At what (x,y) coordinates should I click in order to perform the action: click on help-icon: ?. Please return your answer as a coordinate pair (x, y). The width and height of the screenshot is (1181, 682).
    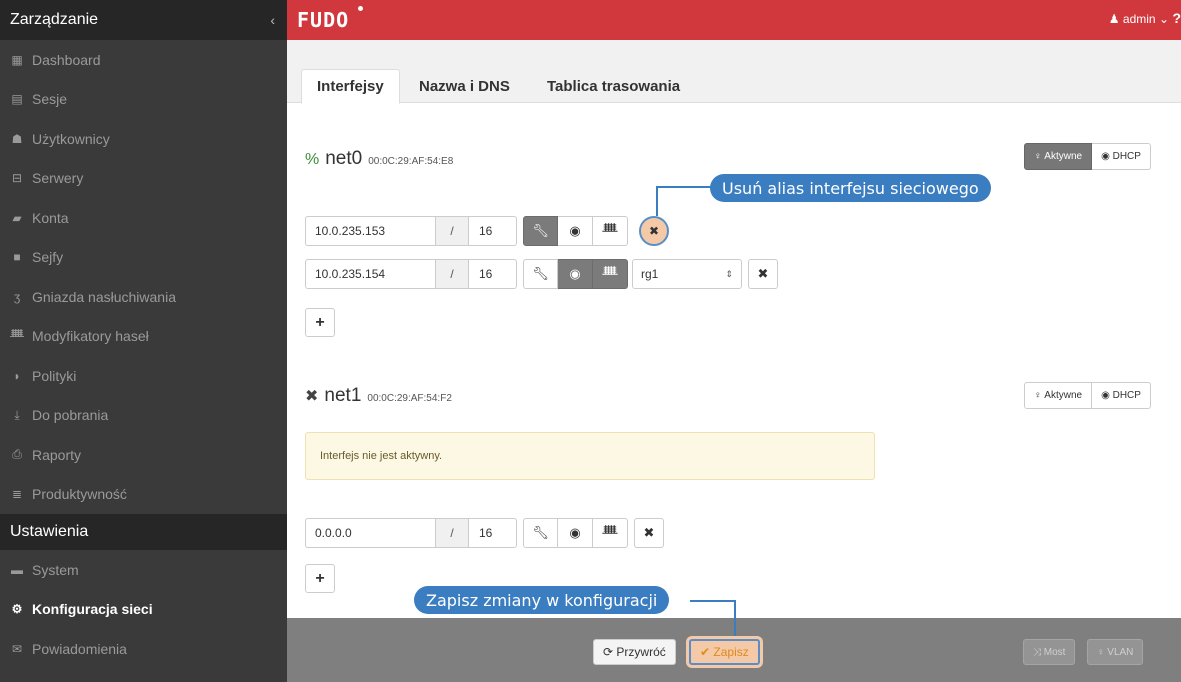
    Looking at the image, I should click on (1176, 18).